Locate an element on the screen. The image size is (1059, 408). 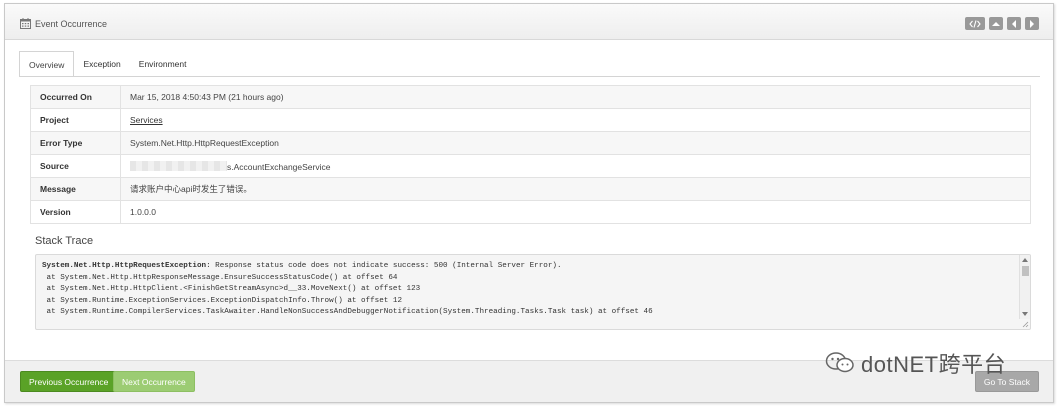
table-row: Message 请求账户中心api时发生了错误。 is located at coordinates (530, 189).